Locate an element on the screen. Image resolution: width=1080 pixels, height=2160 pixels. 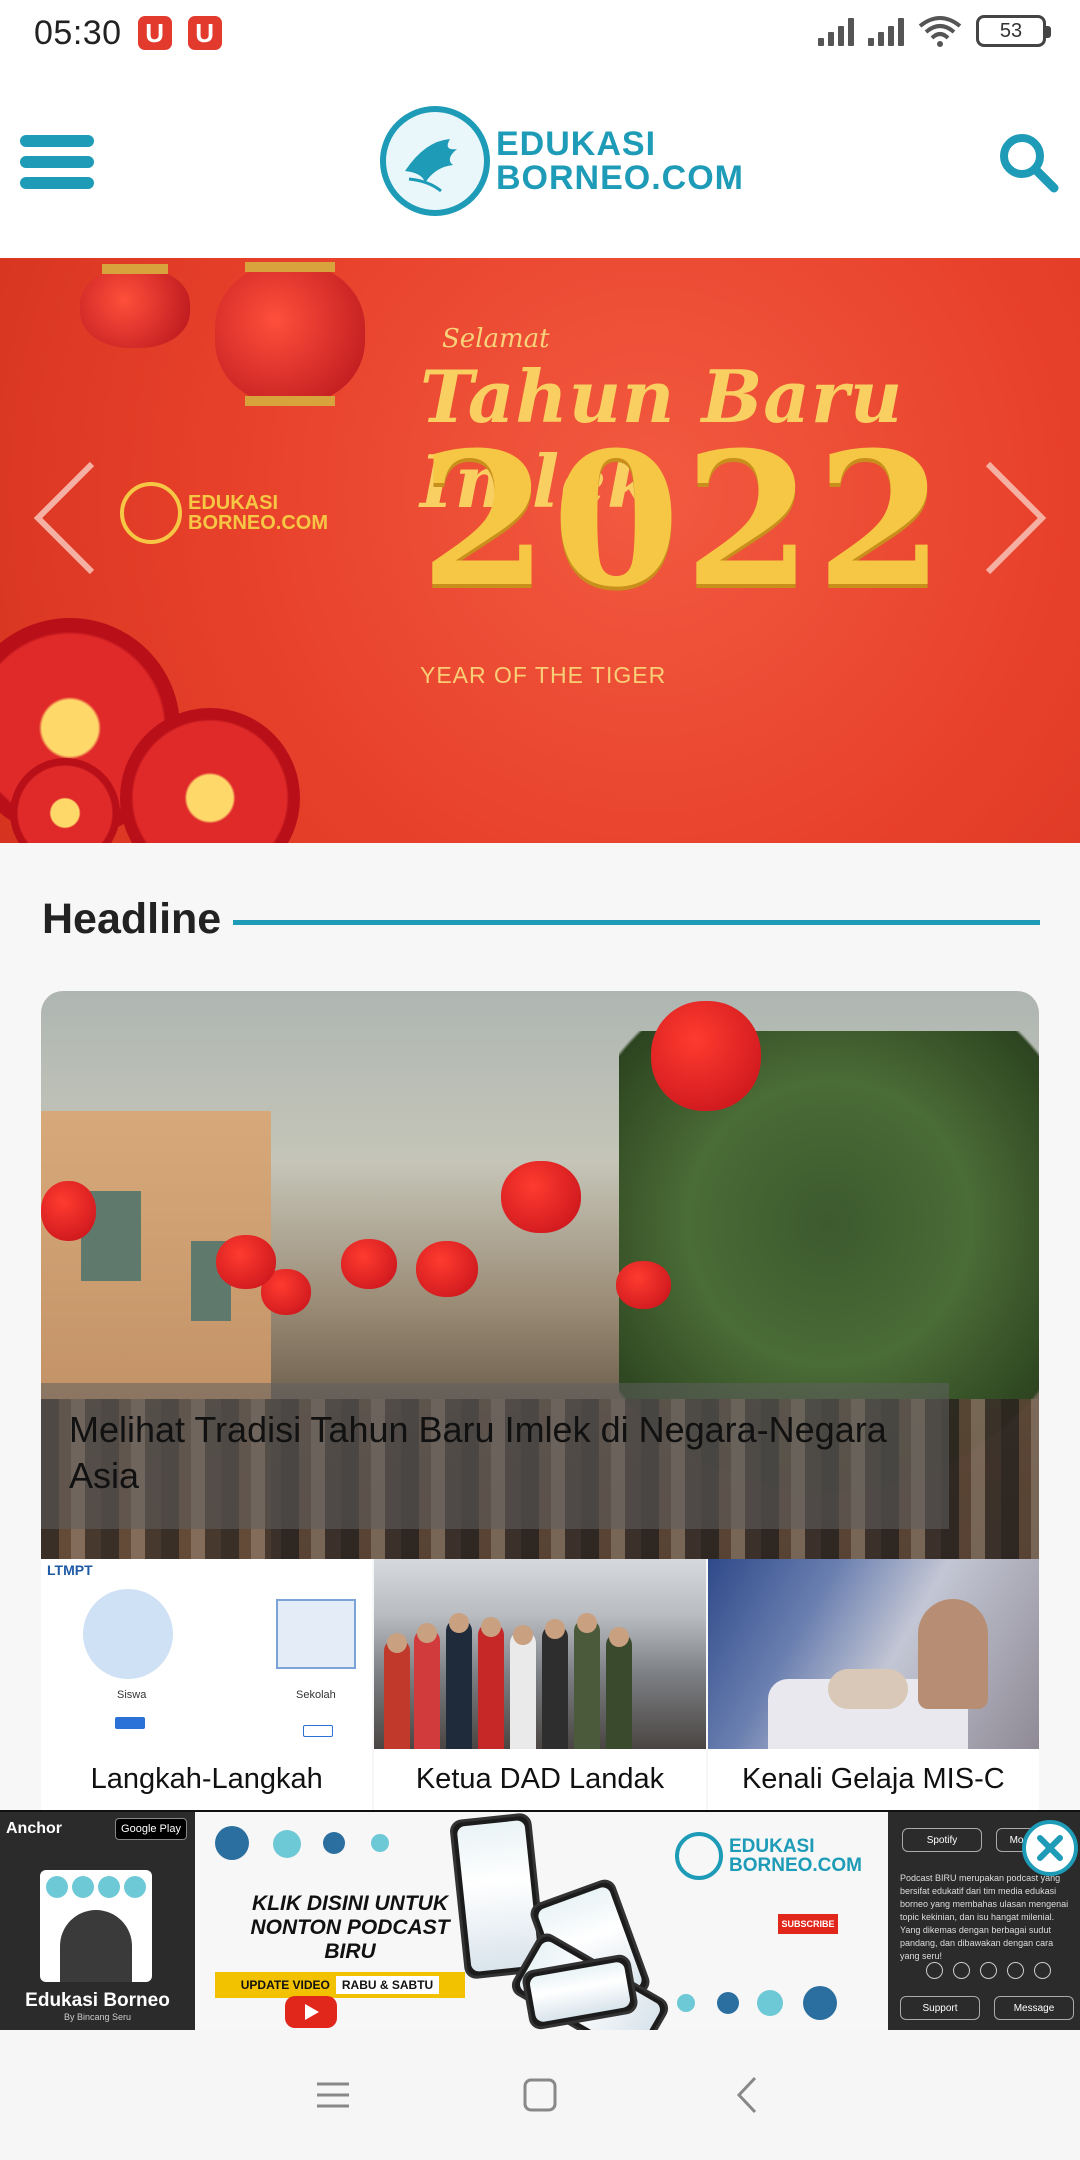
thumb-label-sekolah: Sekolah is located at coordinates (316, 1695).